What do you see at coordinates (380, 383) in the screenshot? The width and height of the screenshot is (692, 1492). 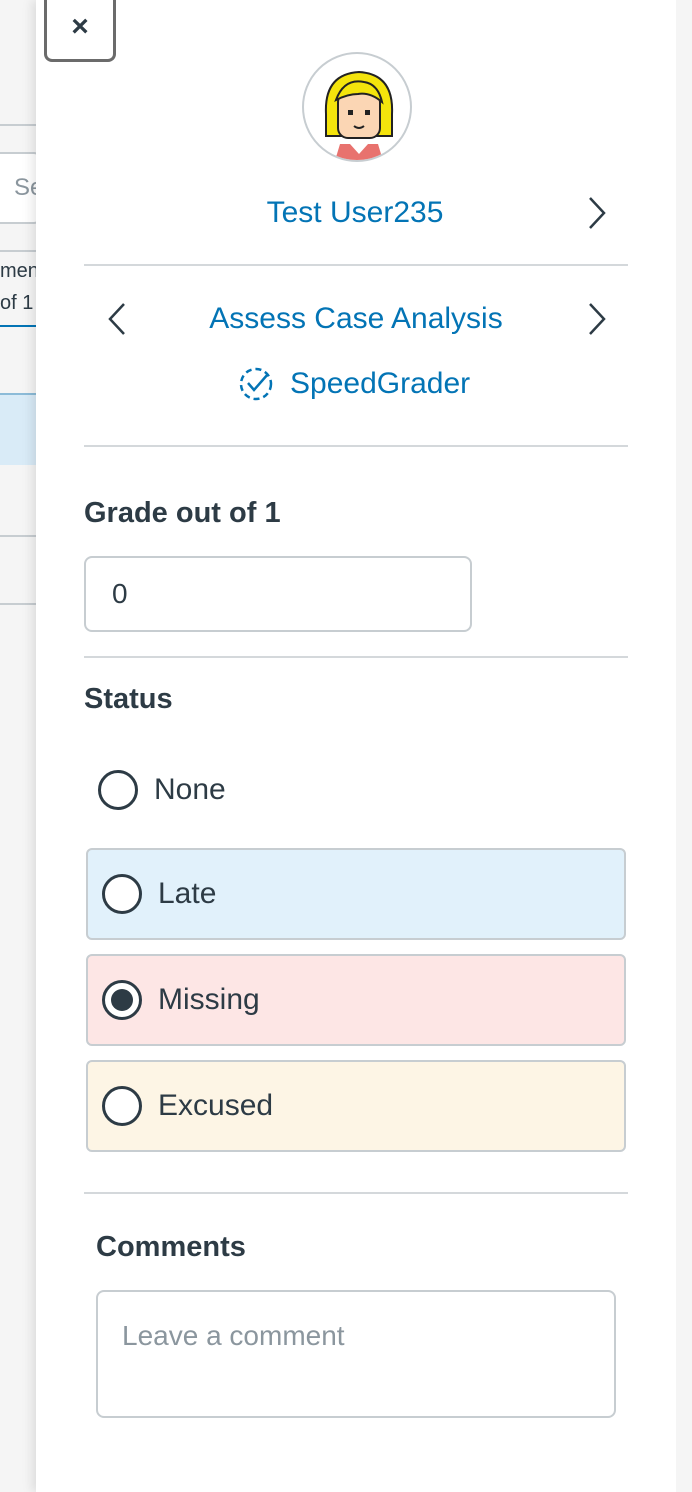 I see `speedgrader-label: SpeedGrader` at bounding box center [380, 383].